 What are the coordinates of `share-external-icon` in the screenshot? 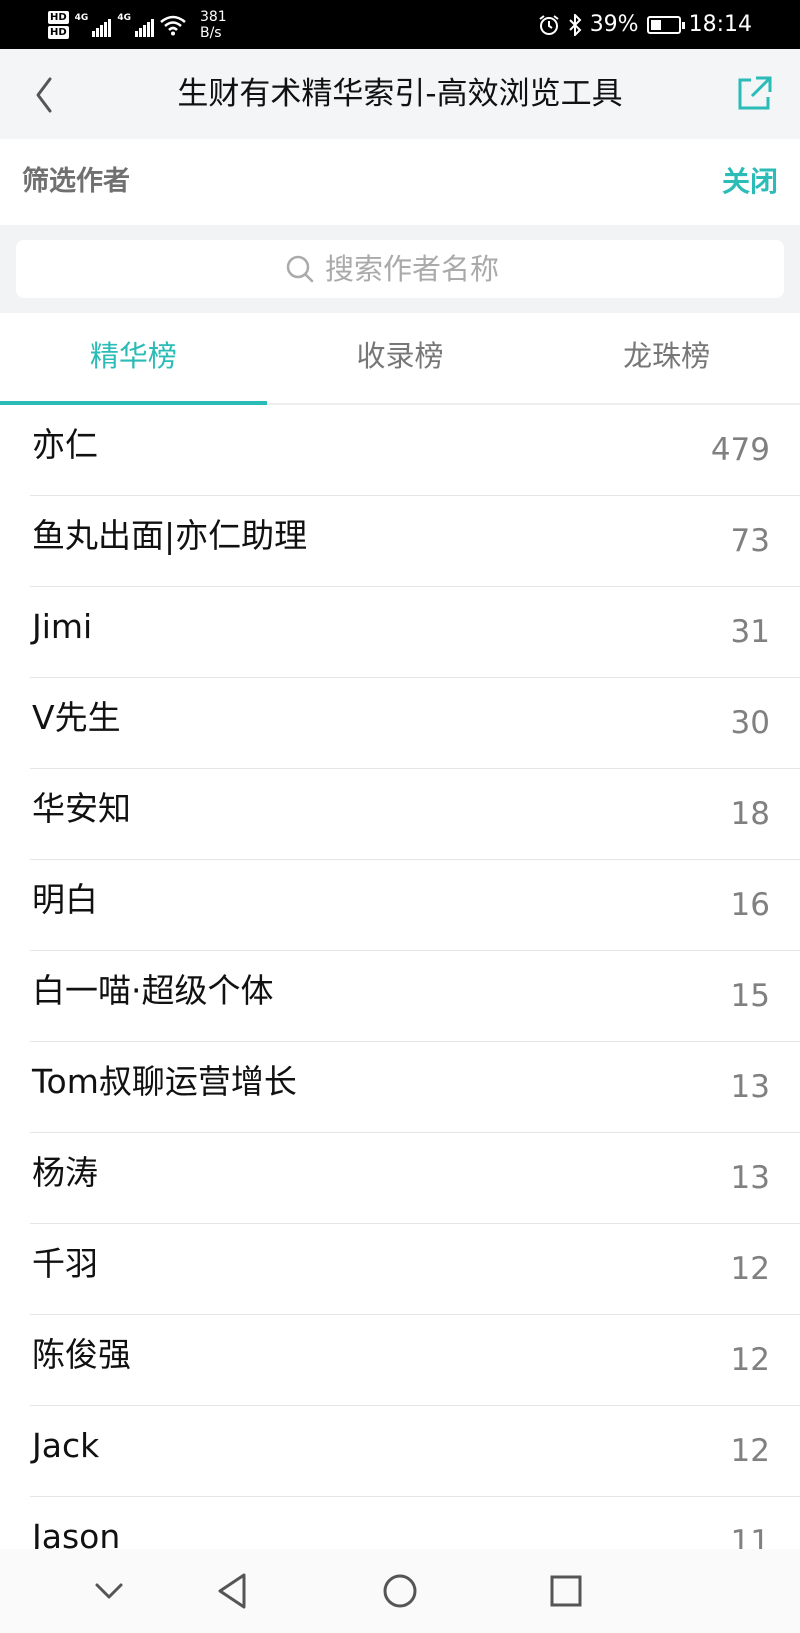 It's located at (754, 94).